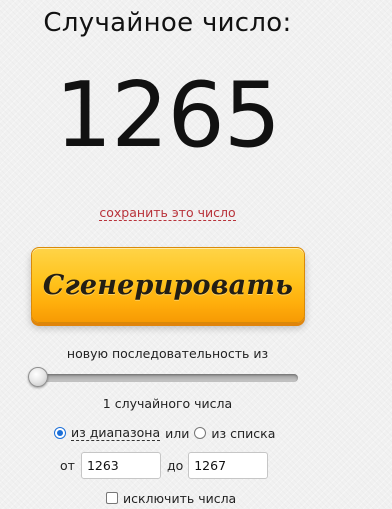 The width and height of the screenshot is (392, 509). Describe the element at coordinates (177, 433) in the screenshot. I see `or-text: или` at that location.